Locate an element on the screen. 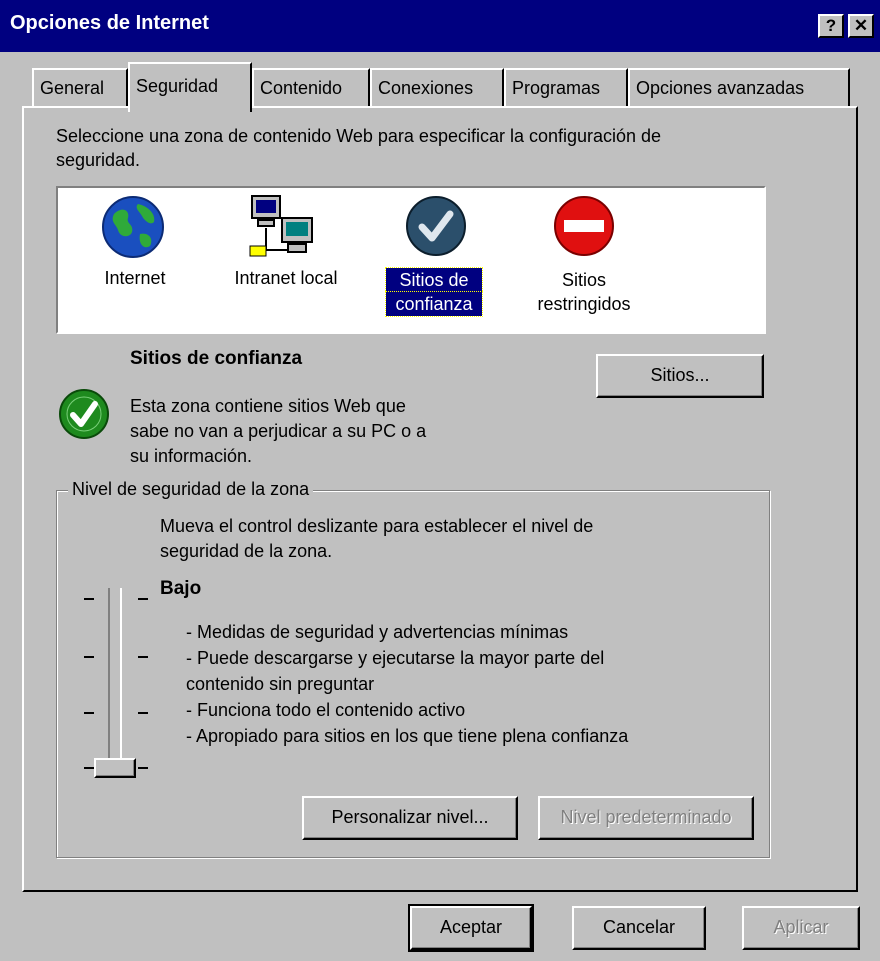  zone-confianza-label-line2: confianza is located at coordinates (434, 304).